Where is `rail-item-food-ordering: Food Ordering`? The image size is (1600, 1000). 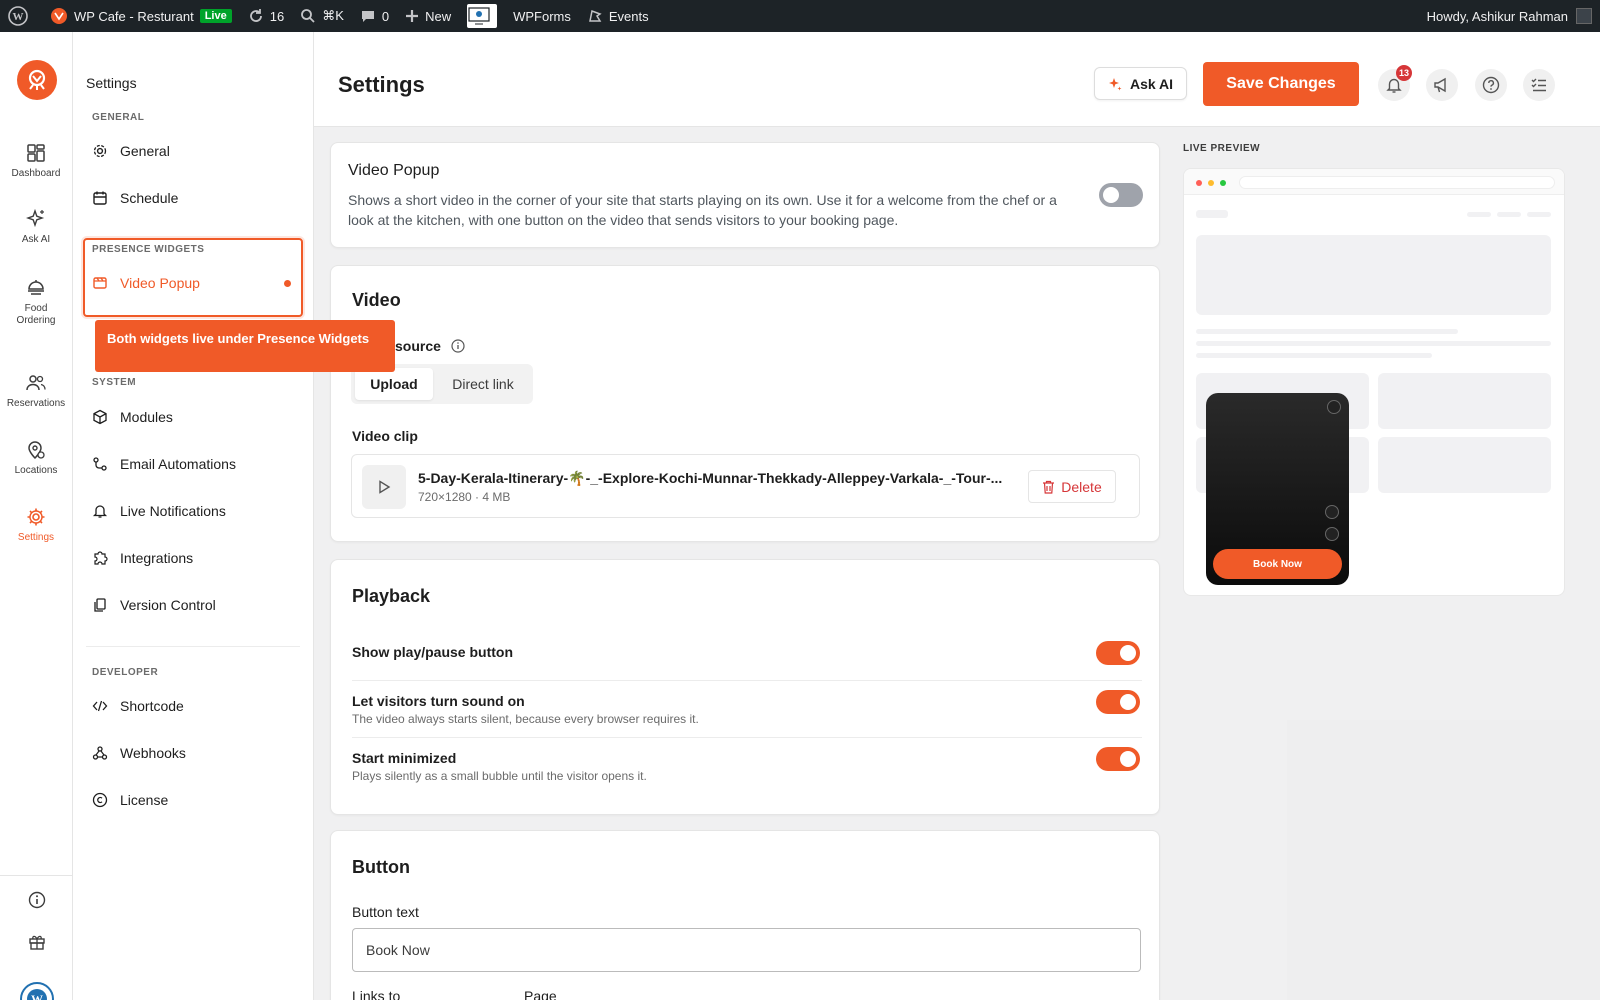
rail-item-food-ordering: Food Ordering is located at coordinates (36, 302).